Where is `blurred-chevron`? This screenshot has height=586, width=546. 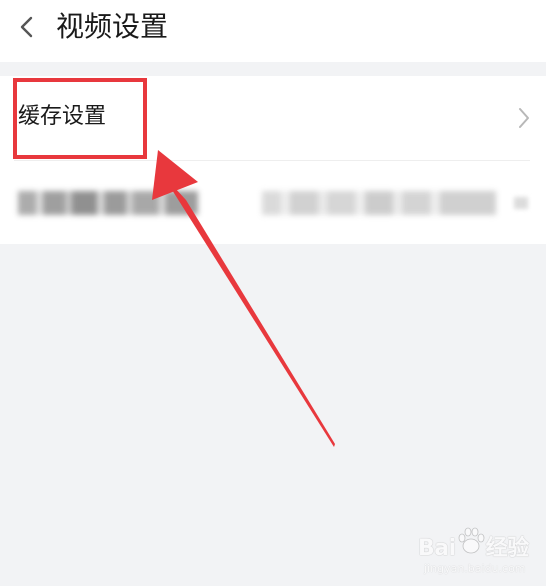
blurred-chevron is located at coordinates (521, 203).